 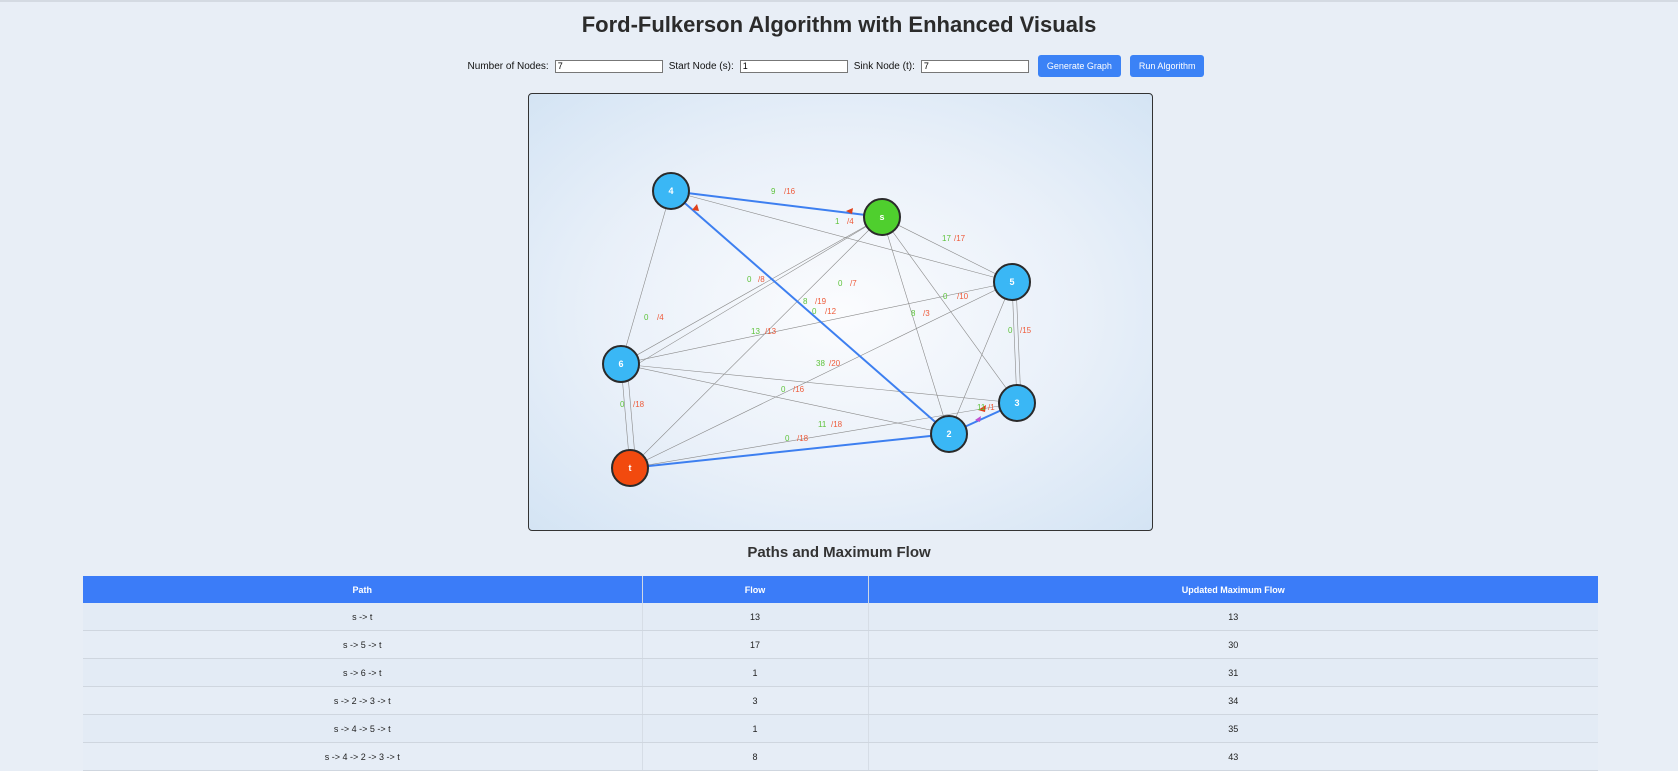 What do you see at coordinates (761, 279) in the screenshot?
I see `edge-label-cap-3: /8` at bounding box center [761, 279].